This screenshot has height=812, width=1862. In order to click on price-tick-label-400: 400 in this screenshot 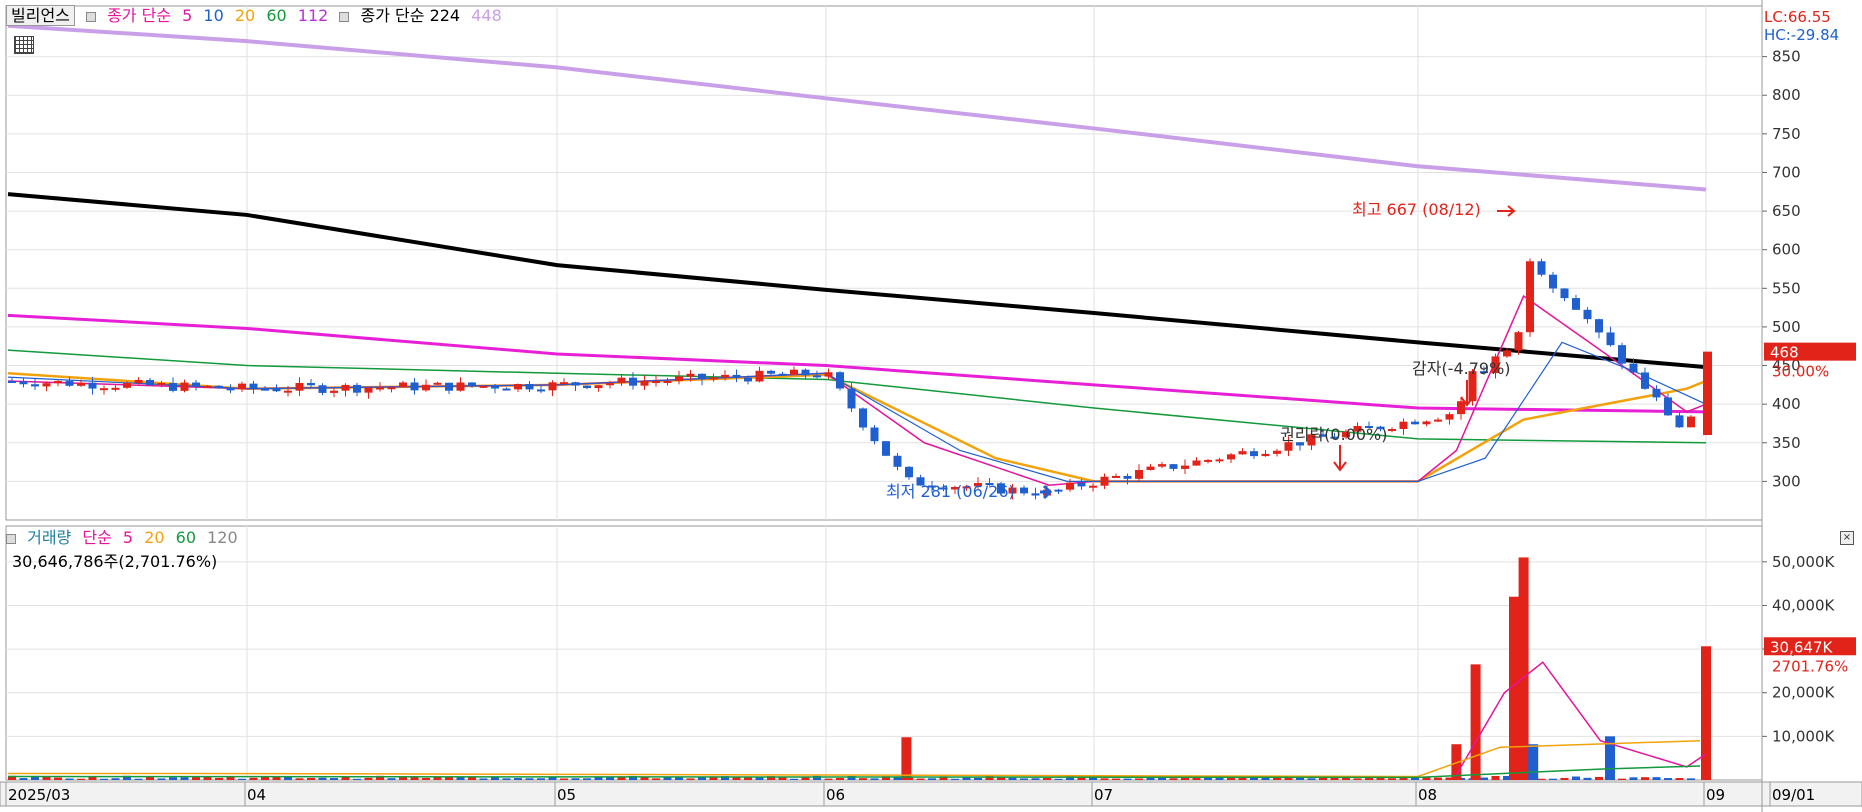, I will do `click(1786, 404)`.